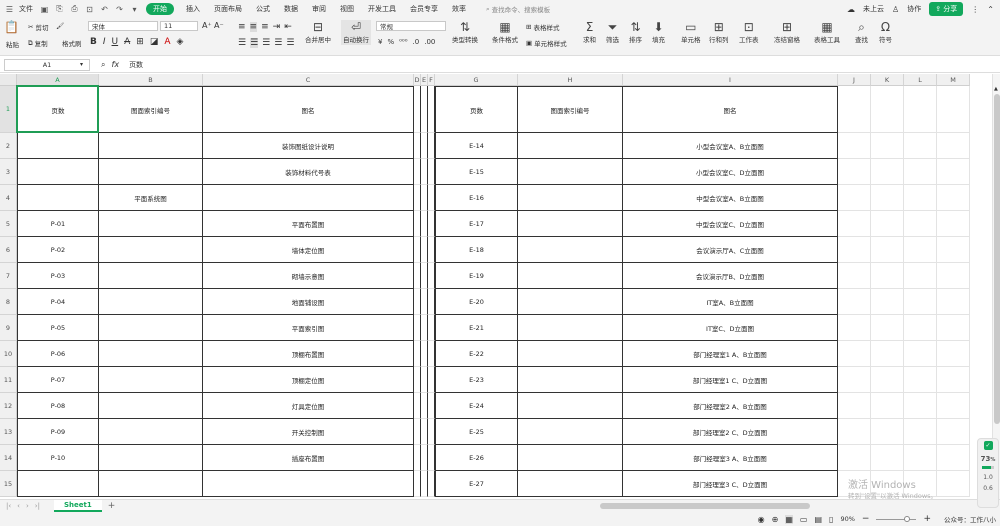 The height and width of the screenshot is (526, 1000). I want to click on column-header-d: D, so click(417, 80).